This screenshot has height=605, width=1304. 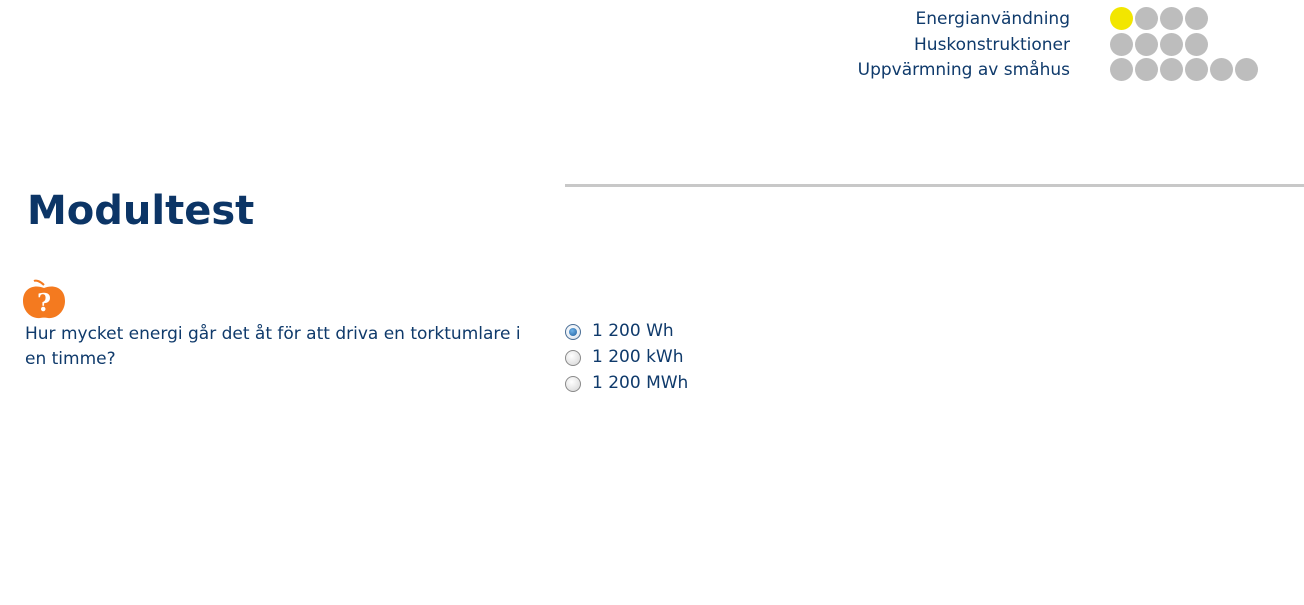 What do you see at coordinates (992, 44) in the screenshot?
I see `progress-label: Huskonstruktioner` at bounding box center [992, 44].